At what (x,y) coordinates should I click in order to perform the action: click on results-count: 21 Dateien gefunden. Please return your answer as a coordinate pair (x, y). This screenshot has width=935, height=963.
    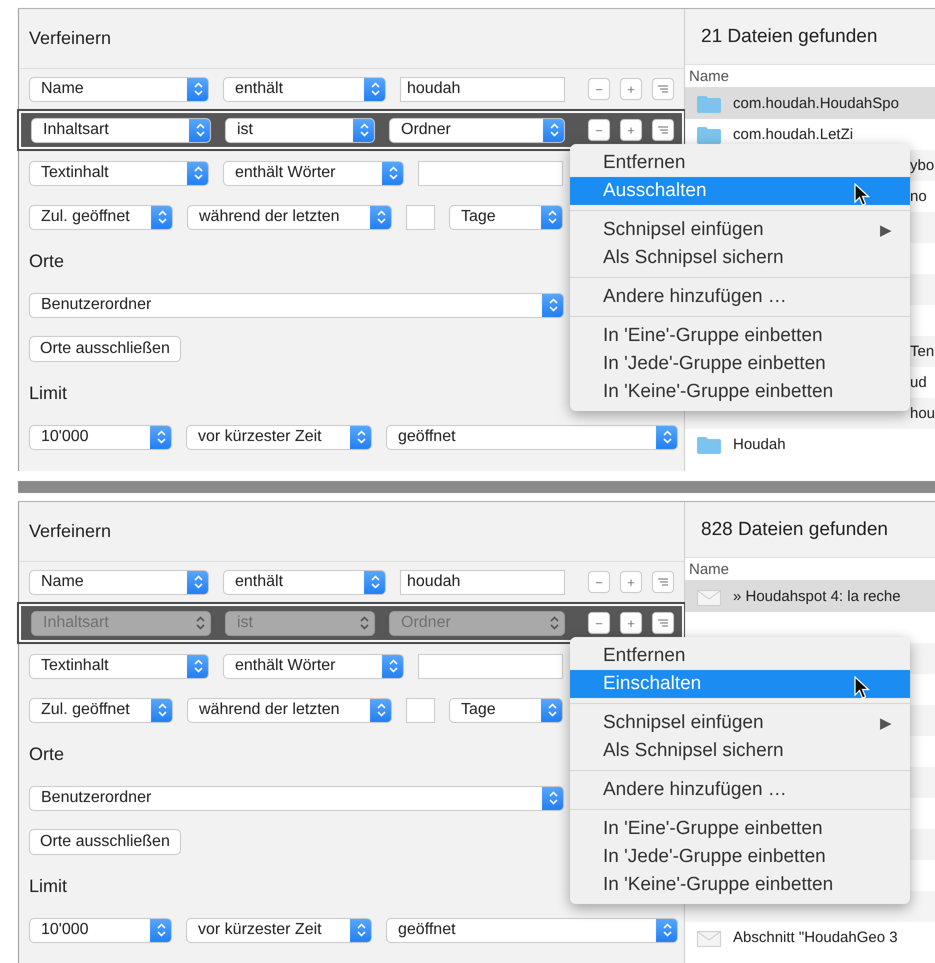
    Looking at the image, I should click on (810, 37).